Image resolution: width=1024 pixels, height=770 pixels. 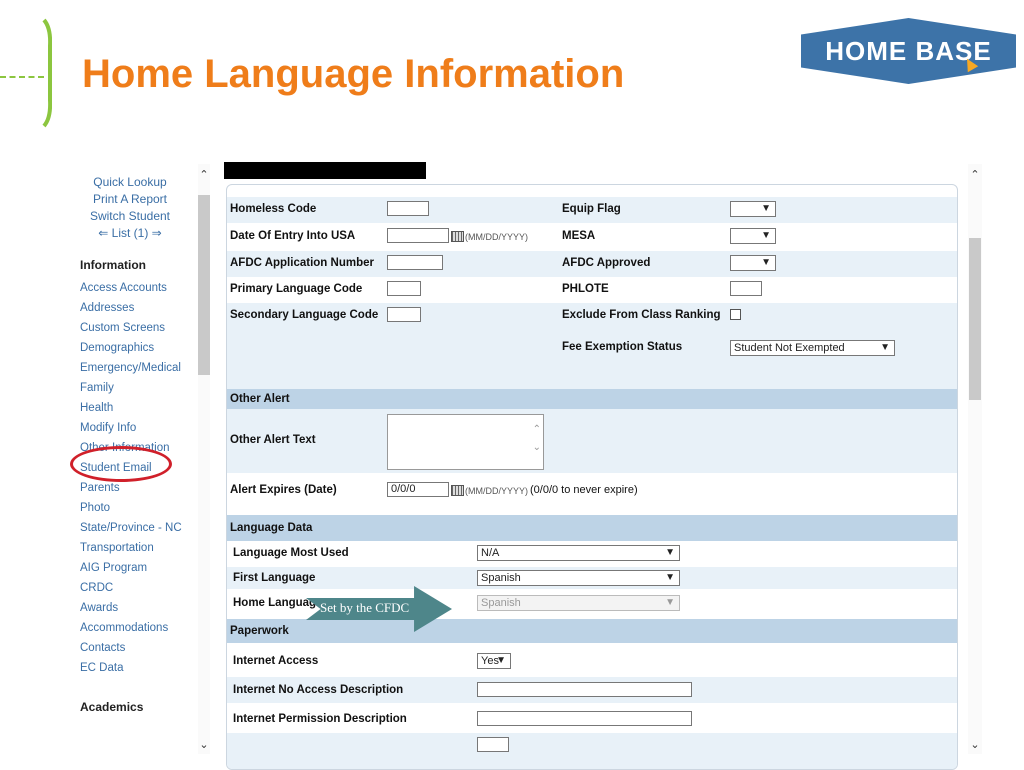 I want to click on exclude-class-rank-label: Exclude From Class Ranking, so click(x=641, y=315).